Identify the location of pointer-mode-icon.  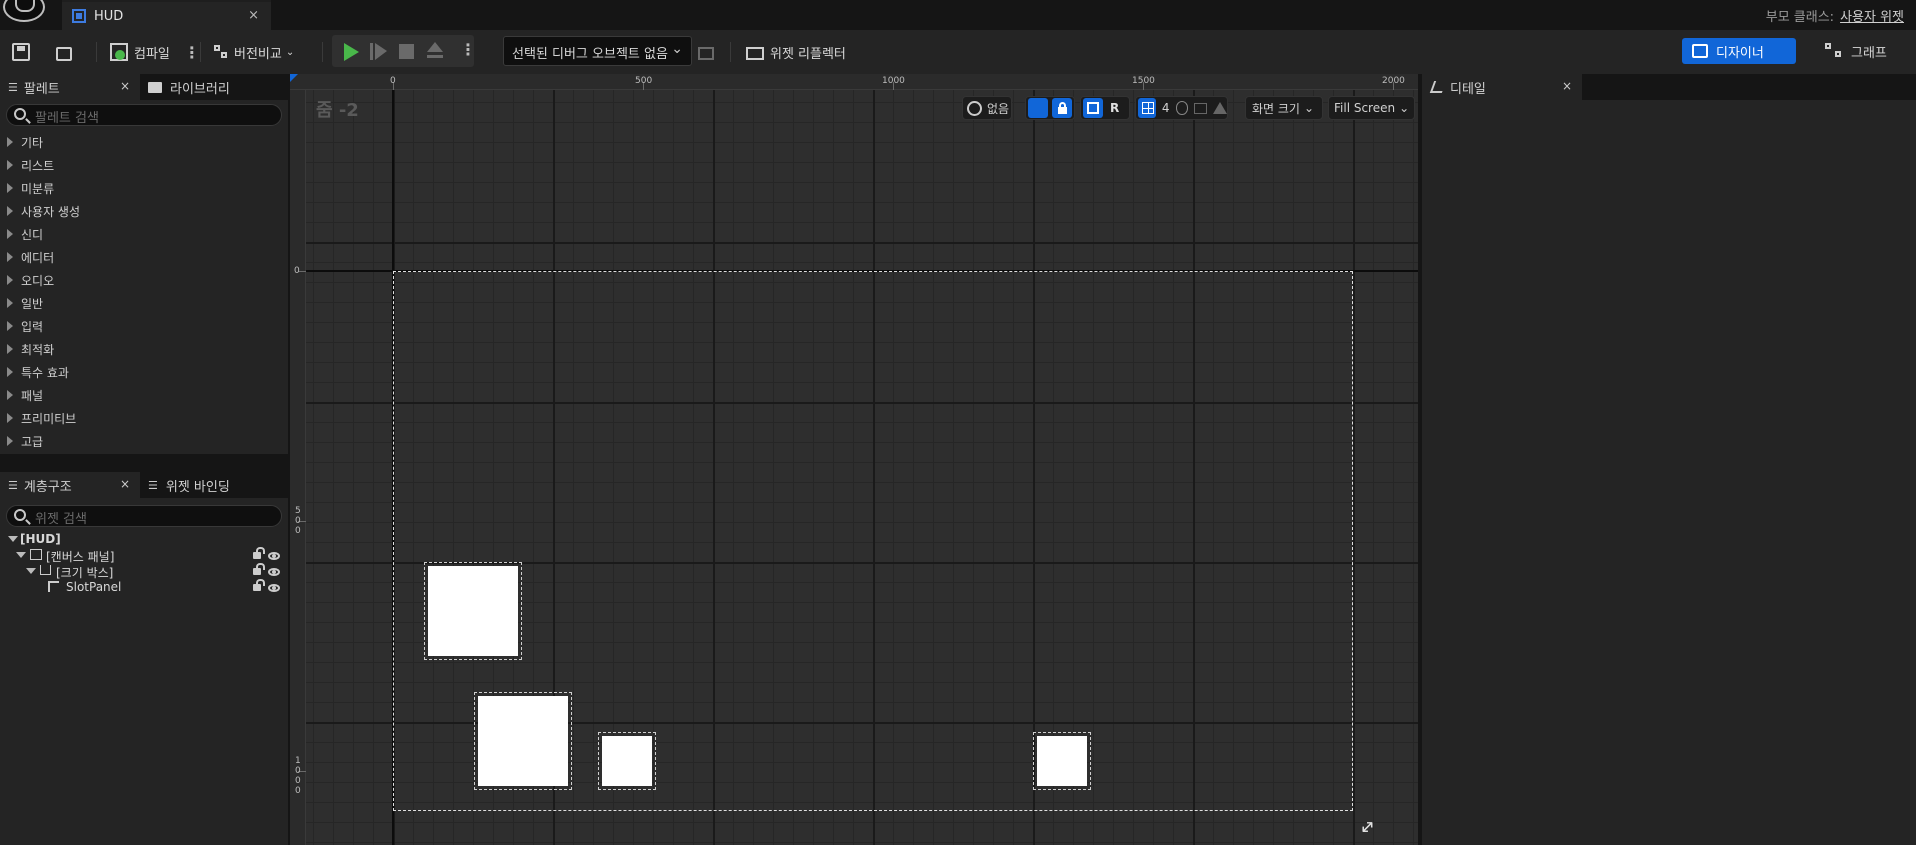
(1182, 108).